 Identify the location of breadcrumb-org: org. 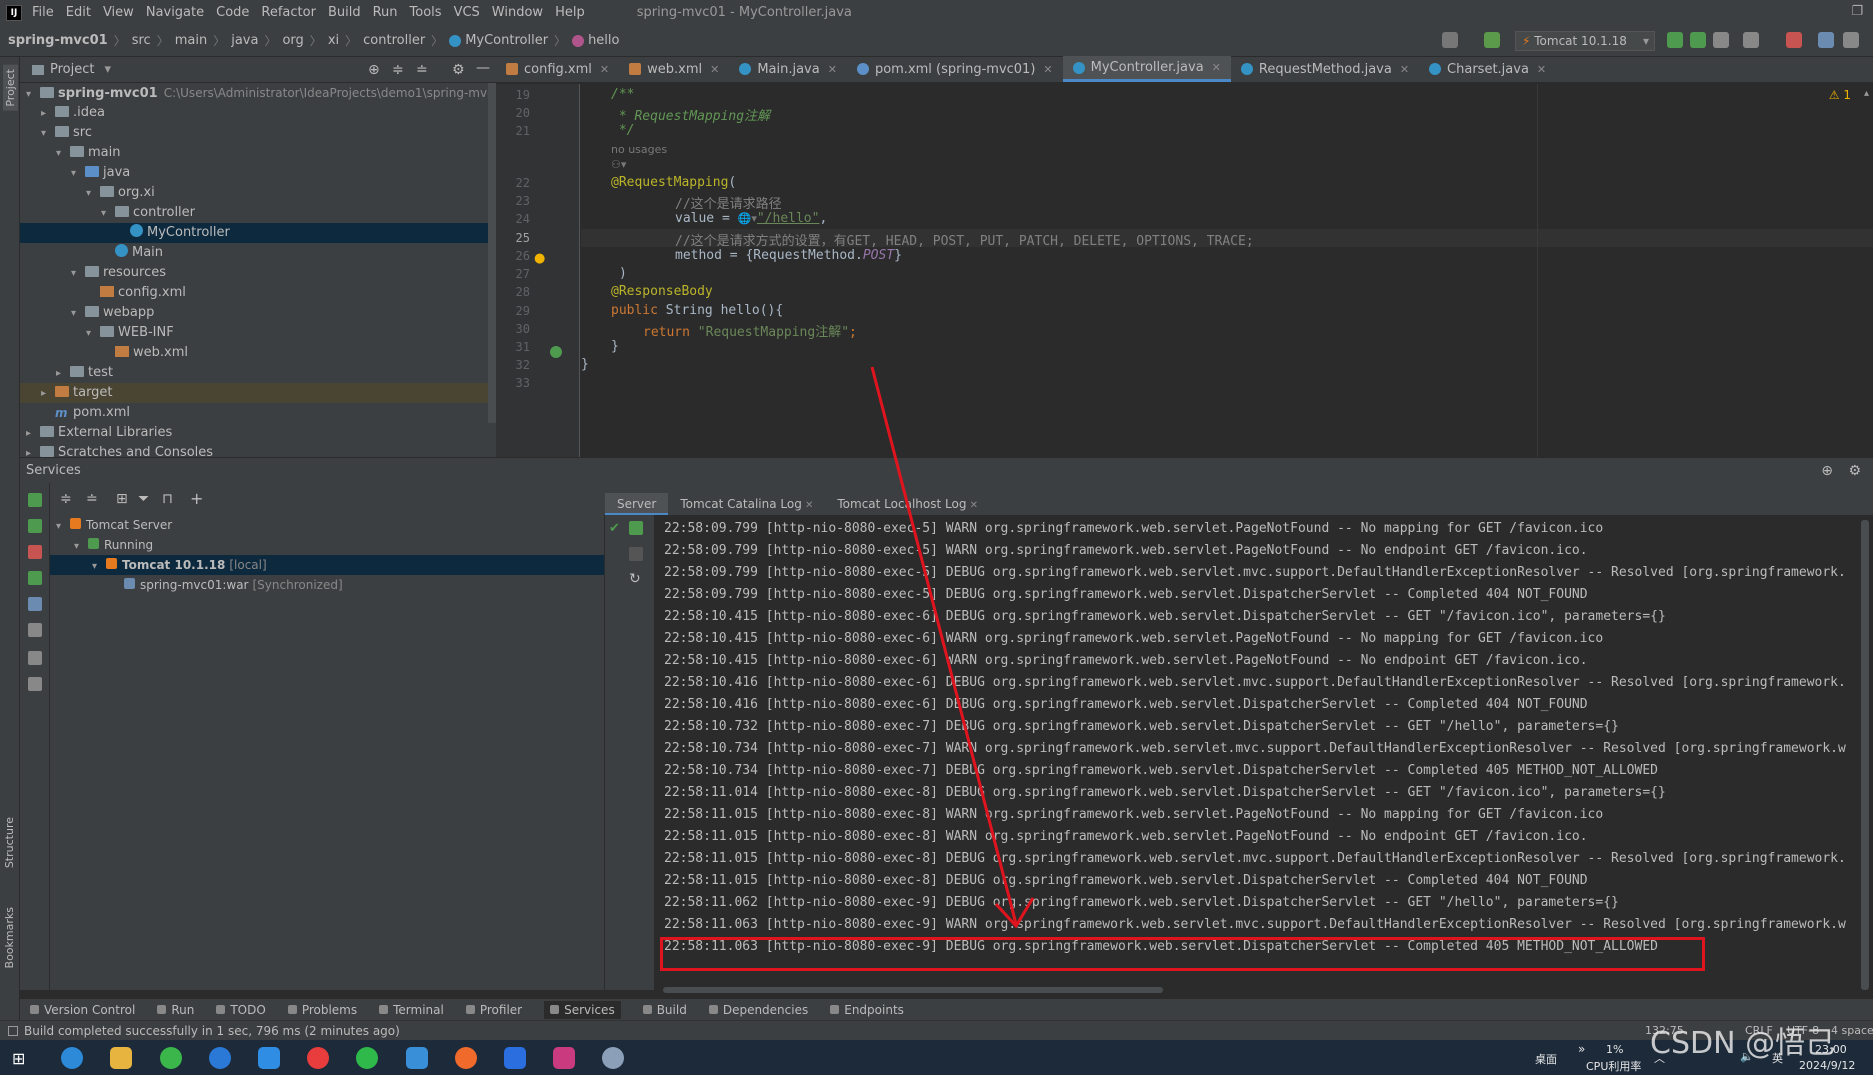
(292, 40).